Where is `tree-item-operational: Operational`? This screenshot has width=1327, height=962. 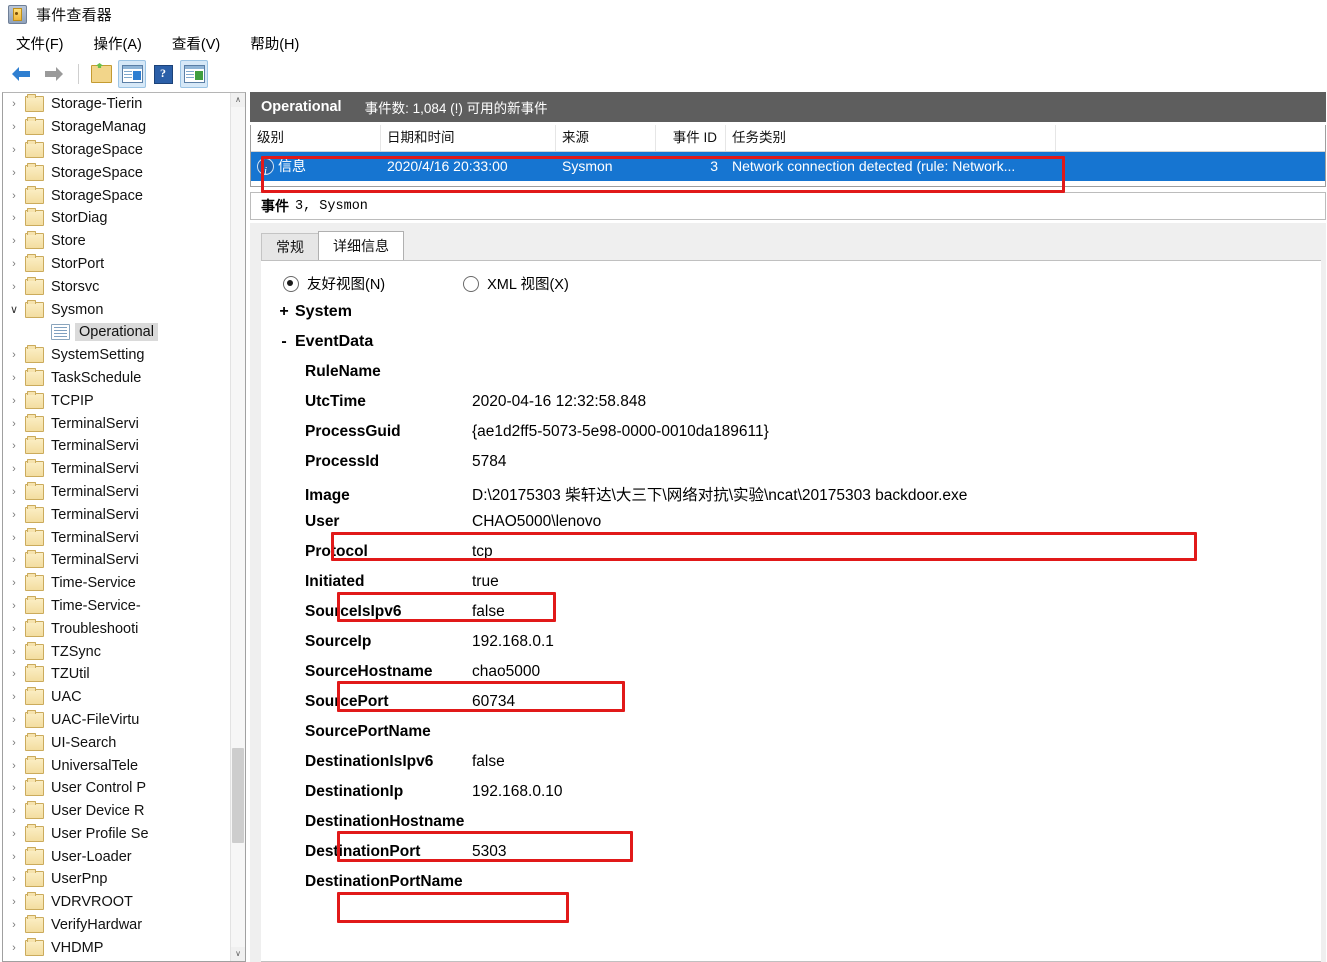
tree-item-operational: Operational is located at coordinates (117, 332).